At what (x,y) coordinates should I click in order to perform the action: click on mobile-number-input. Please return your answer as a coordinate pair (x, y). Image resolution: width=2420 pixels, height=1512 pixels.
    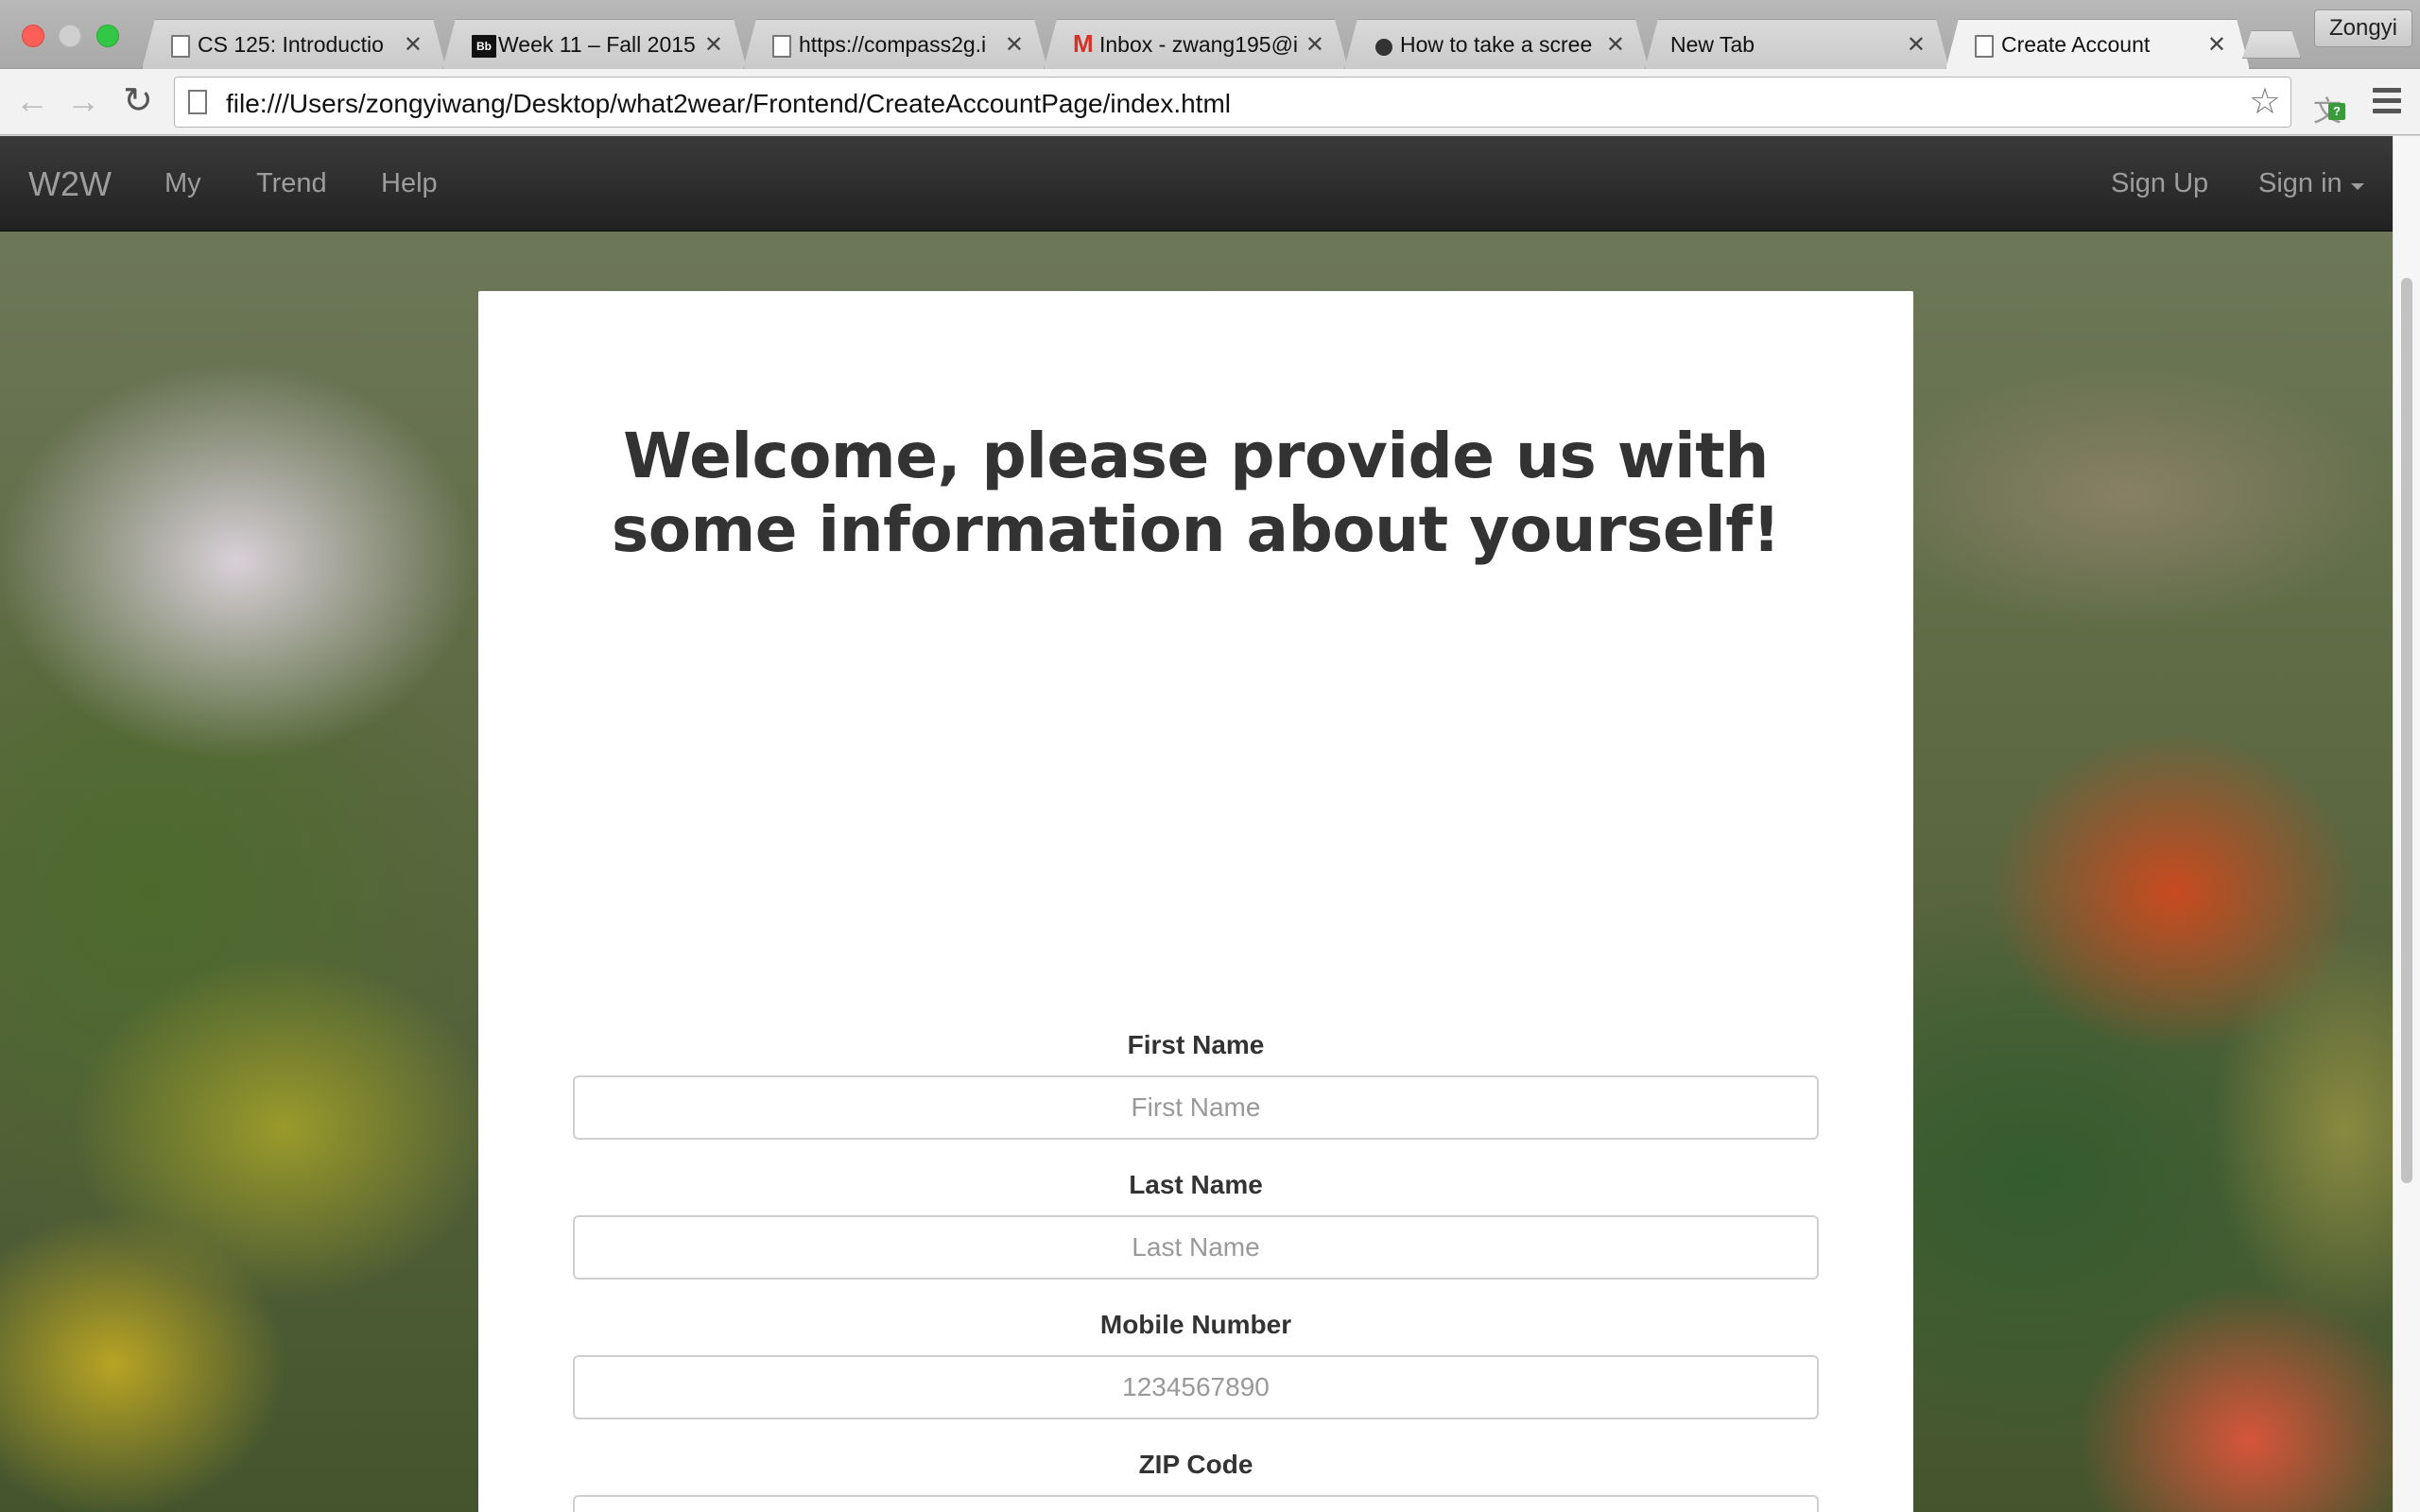
    Looking at the image, I should click on (1196, 1387).